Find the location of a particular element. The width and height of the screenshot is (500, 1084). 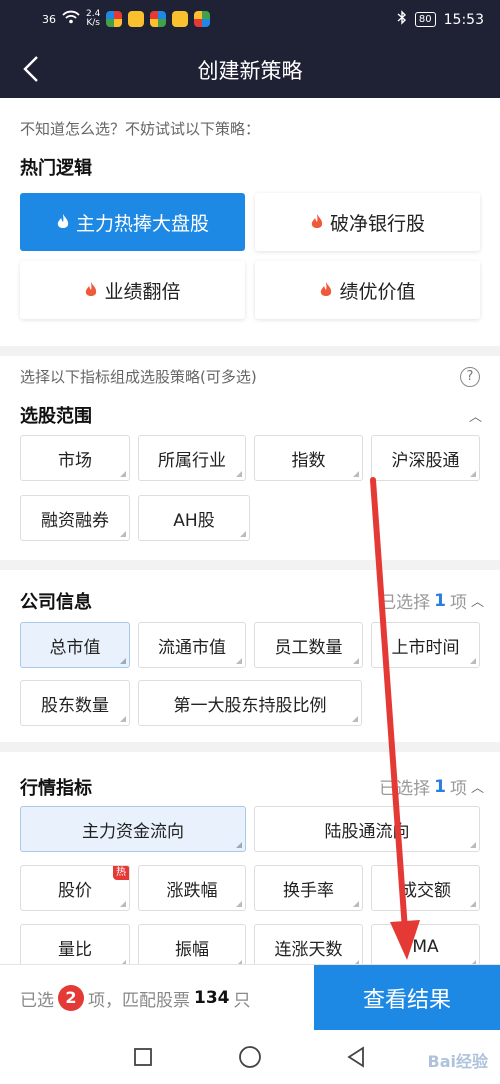

chip-main-fund-flow: 主力资金流向 is located at coordinates (133, 829).